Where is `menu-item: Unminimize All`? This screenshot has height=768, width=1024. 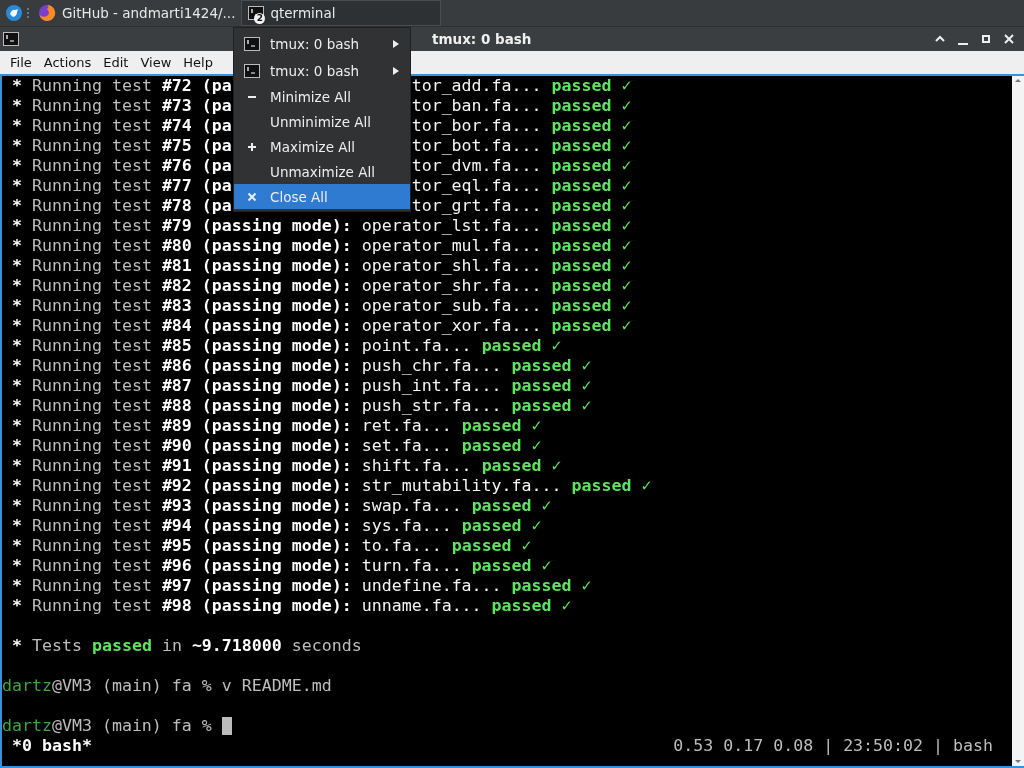 menu-item: Unminimize All is located at coordinates (322, 121).